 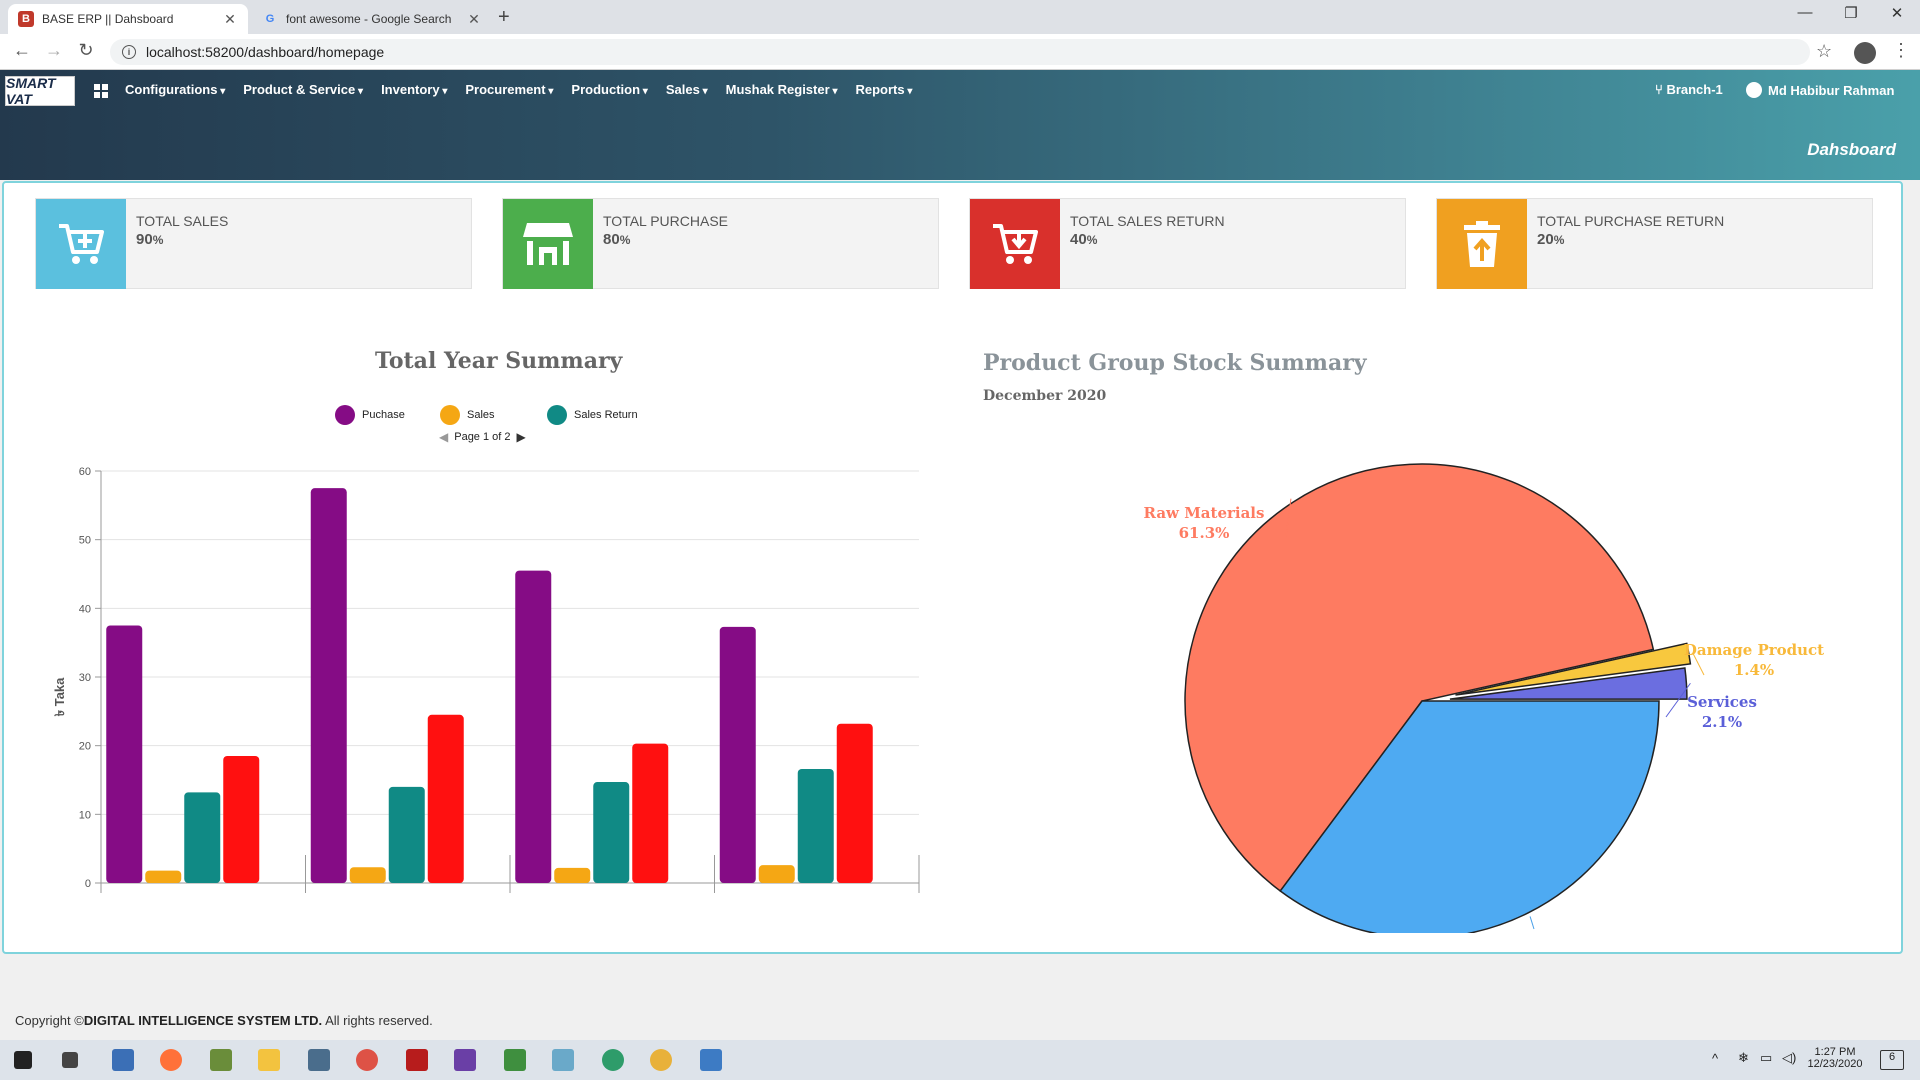 What do you see at coordinates (1659, 89) in the screenshot?
I see `branch-icon: ⑂` at bounding box center [1659, 89].